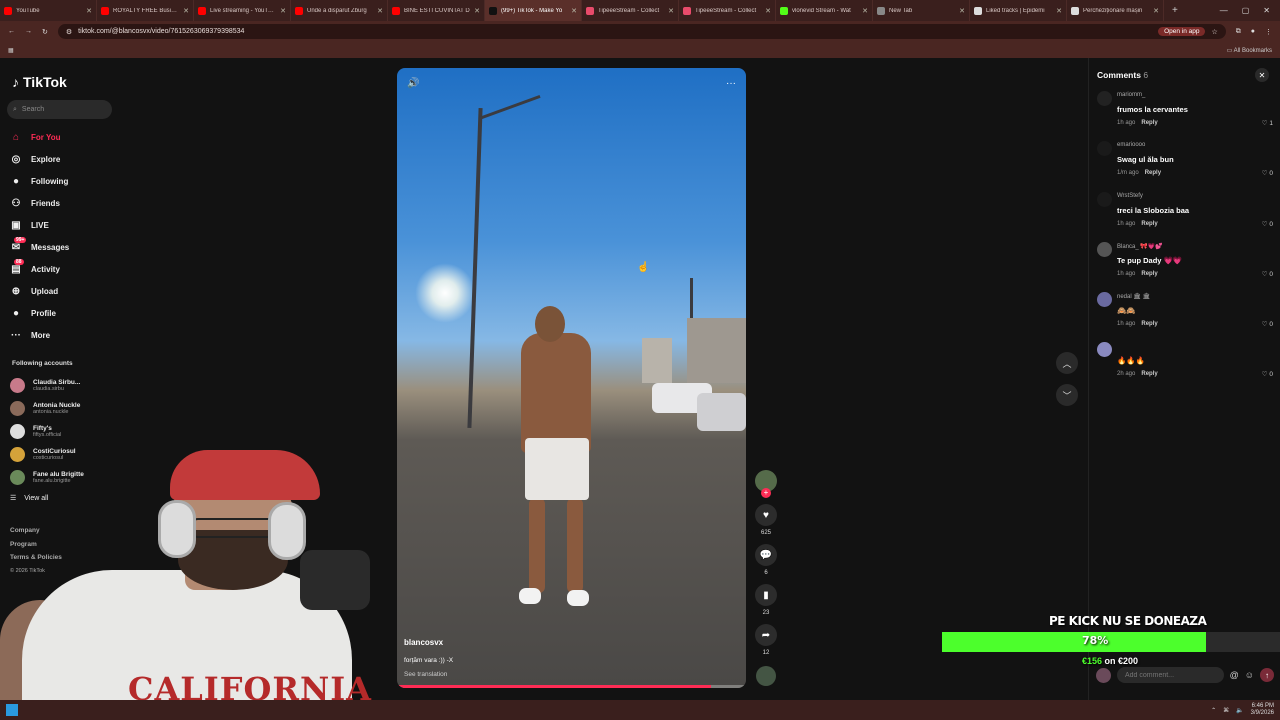 This screenshot has height=720, width=1280. I want to click on browser-tab: YouTube ✕, so click(48, 10).